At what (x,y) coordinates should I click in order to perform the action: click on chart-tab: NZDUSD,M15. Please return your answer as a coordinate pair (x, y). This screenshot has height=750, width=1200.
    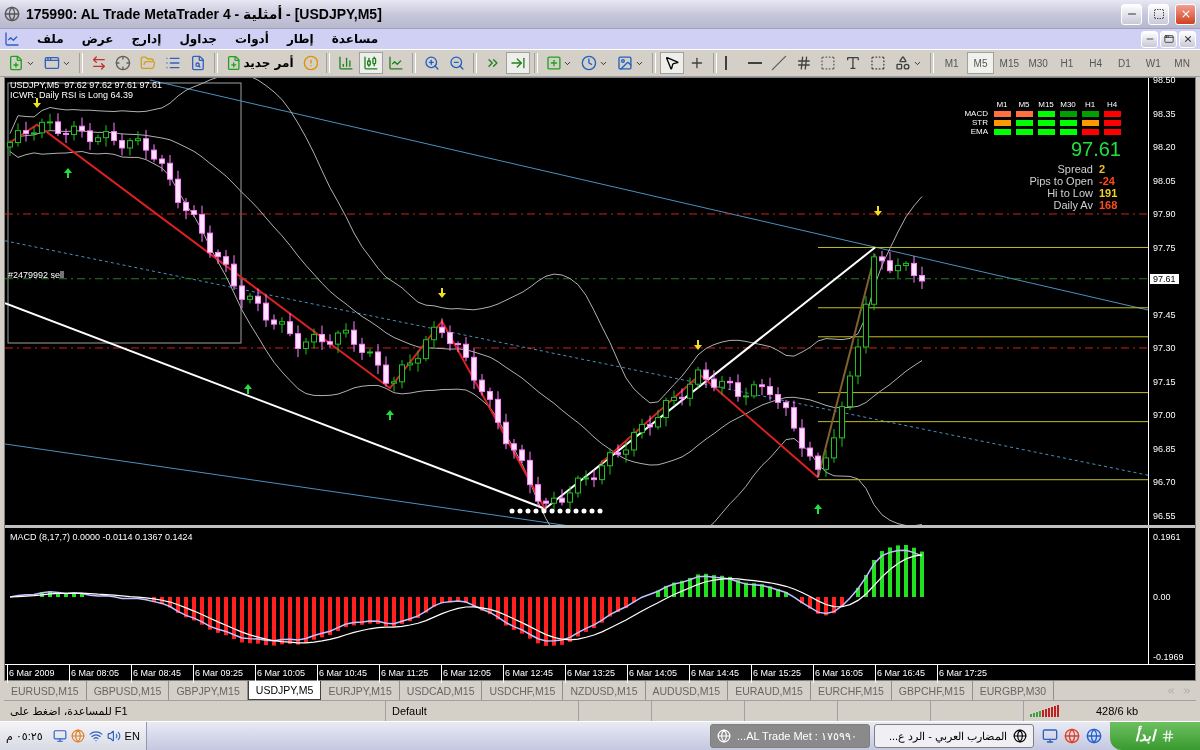
    Looking at the image, I should click on (604, 690).